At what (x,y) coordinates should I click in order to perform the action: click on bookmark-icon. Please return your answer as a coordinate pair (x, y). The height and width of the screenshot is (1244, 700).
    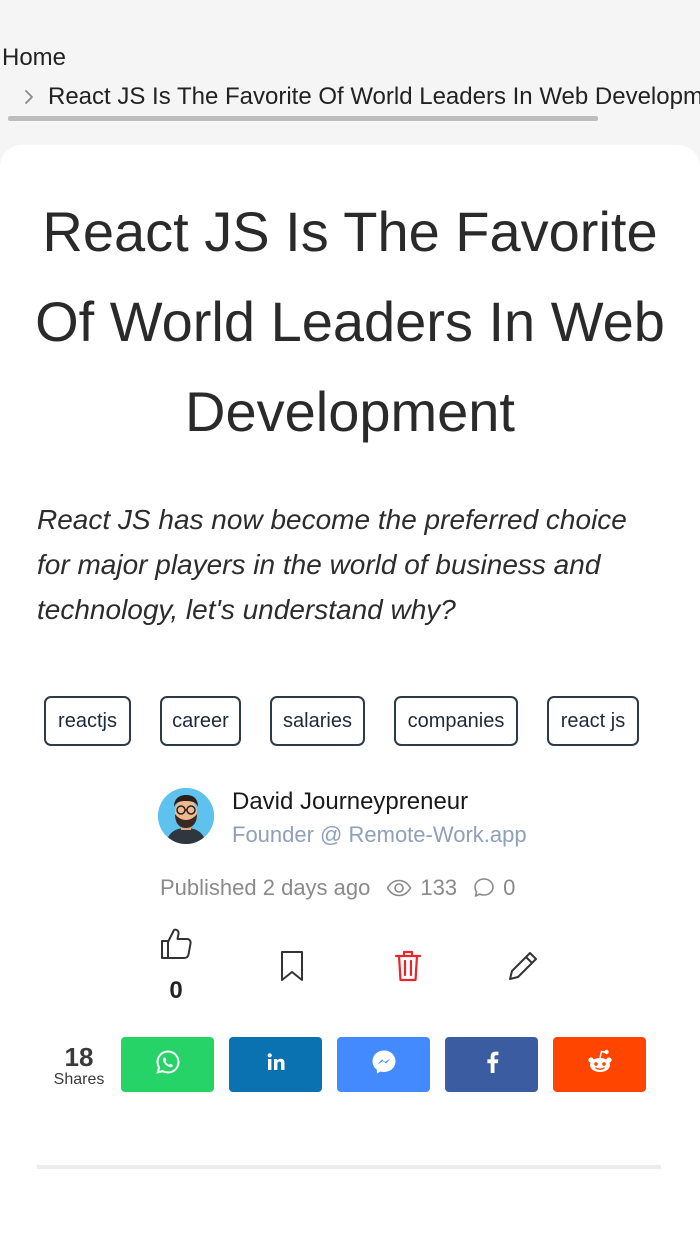
    Looking at the image, I should click on (292, 967).